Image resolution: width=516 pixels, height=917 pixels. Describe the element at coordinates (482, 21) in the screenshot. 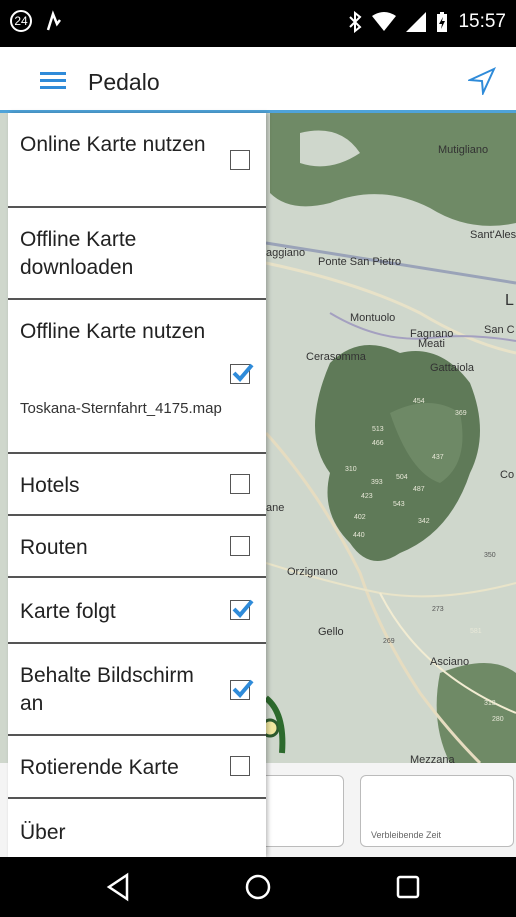

I see `clock: 15:57` at that location.